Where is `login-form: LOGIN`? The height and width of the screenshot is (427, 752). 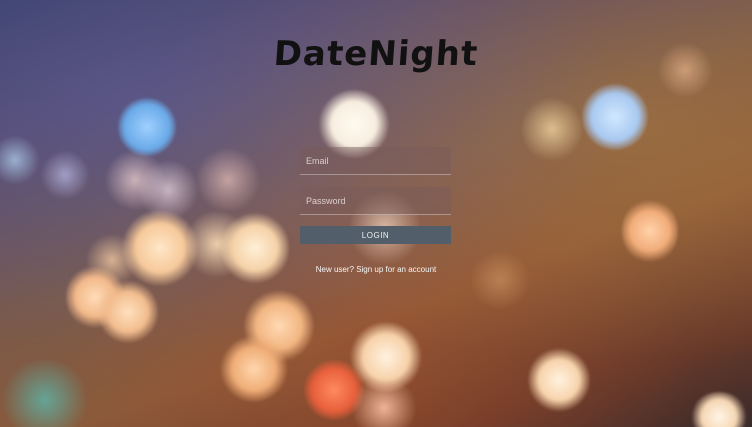 login-form: LOGIN is located at coordinates (375, 195).